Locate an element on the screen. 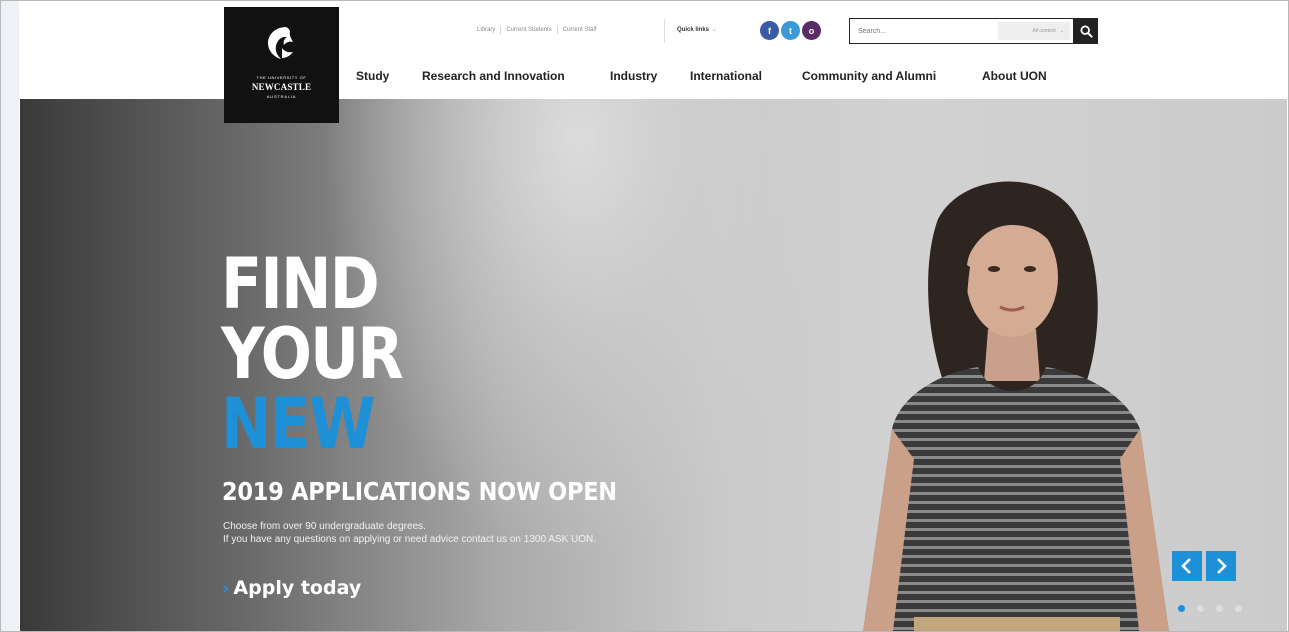 The width and height of the screenshot is (1289, 632). hero-subheading: 2019 APPLICATIONS NOW OPEN is located at coordinates (419, 491).